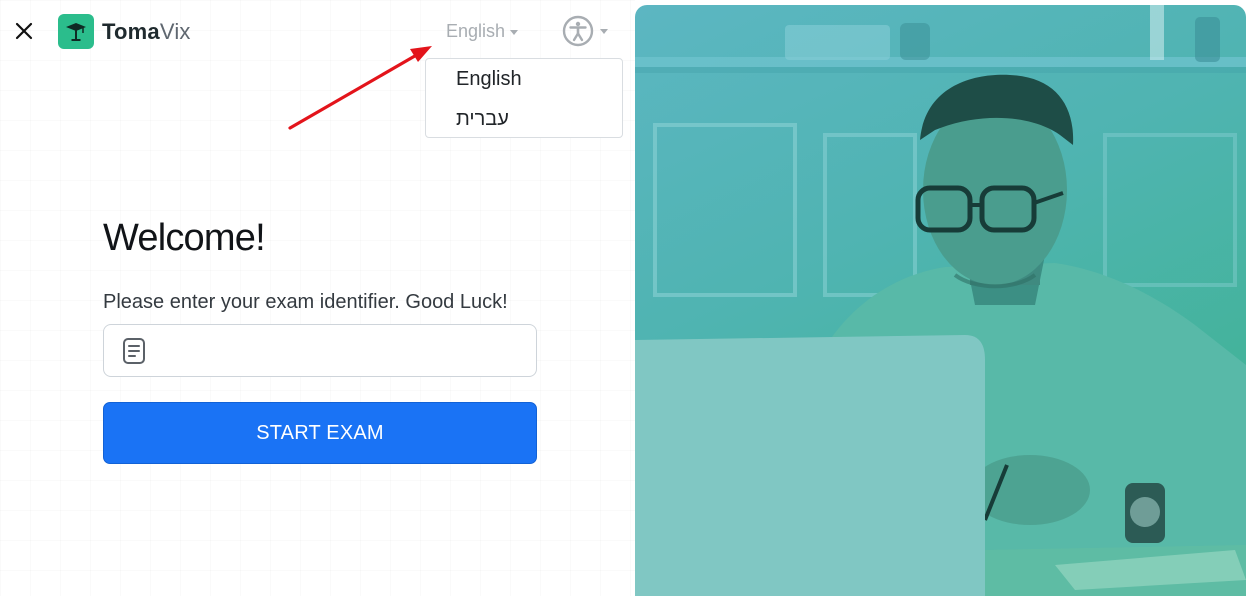 The image size is (1246, 596). Describe the element at coordinates (320, 433) in the screenshot. I see `start-exam-button: START EXAM` at that location.